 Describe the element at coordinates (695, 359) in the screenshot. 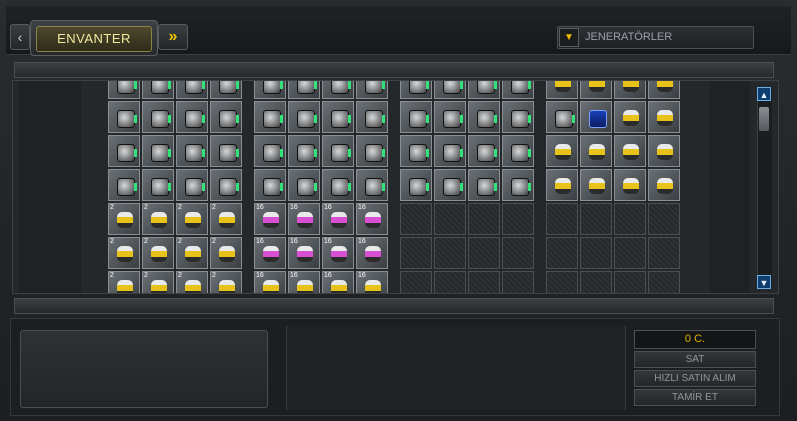

I see `sell-button: SAT` at that location.